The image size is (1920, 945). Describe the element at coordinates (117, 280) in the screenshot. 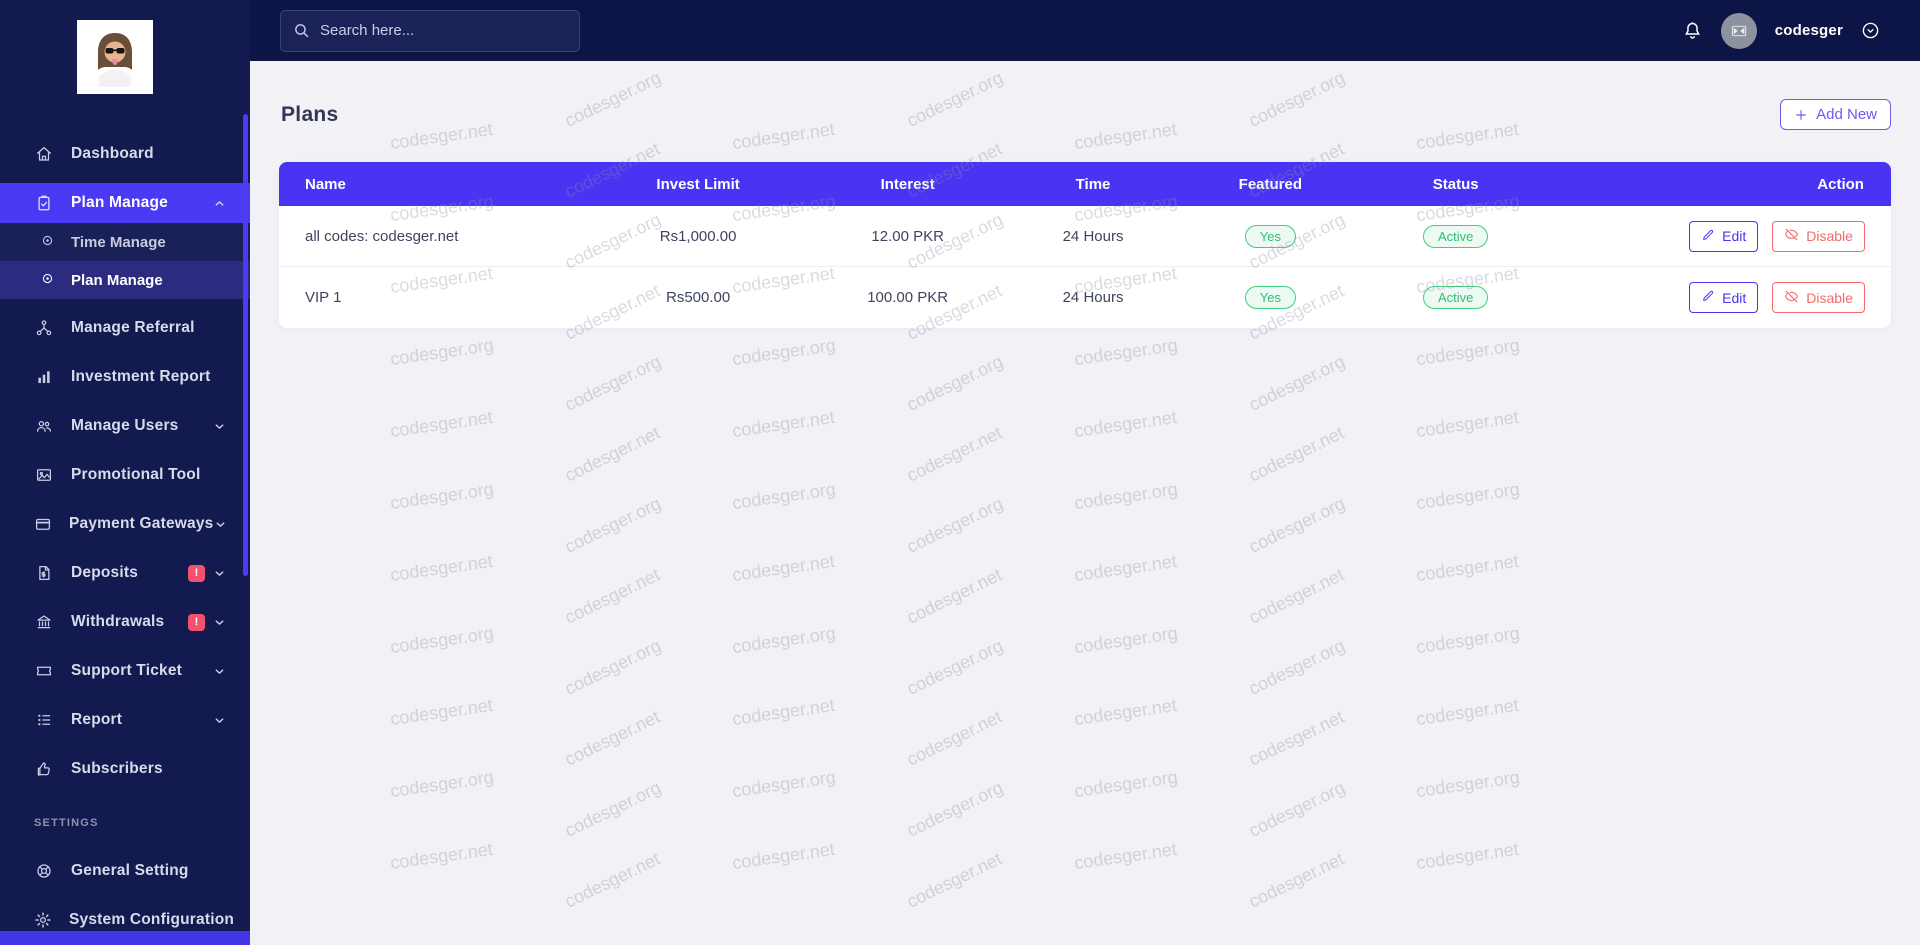

I see `sidebar-subitem-label: Plan Manage` at that location.